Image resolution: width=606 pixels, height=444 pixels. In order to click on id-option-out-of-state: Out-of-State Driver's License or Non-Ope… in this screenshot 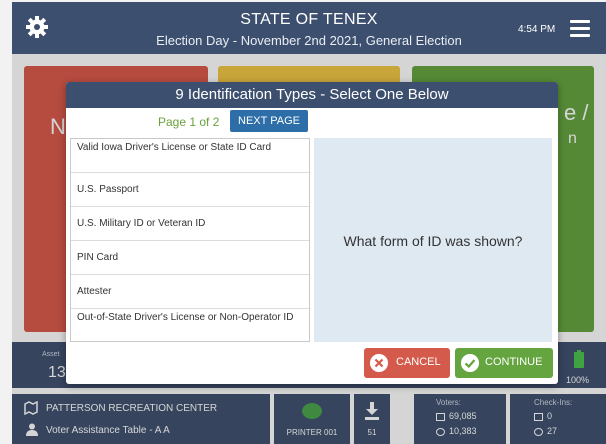, I will do `click(190, 326)`.